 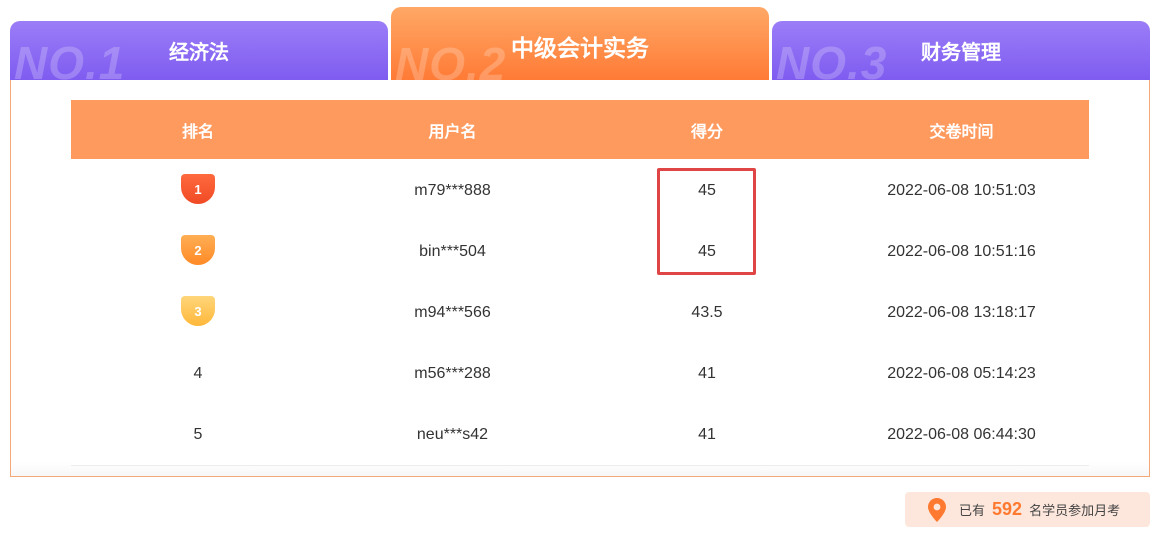 I want to click on username: m56***288, so click(x=452, y=373).